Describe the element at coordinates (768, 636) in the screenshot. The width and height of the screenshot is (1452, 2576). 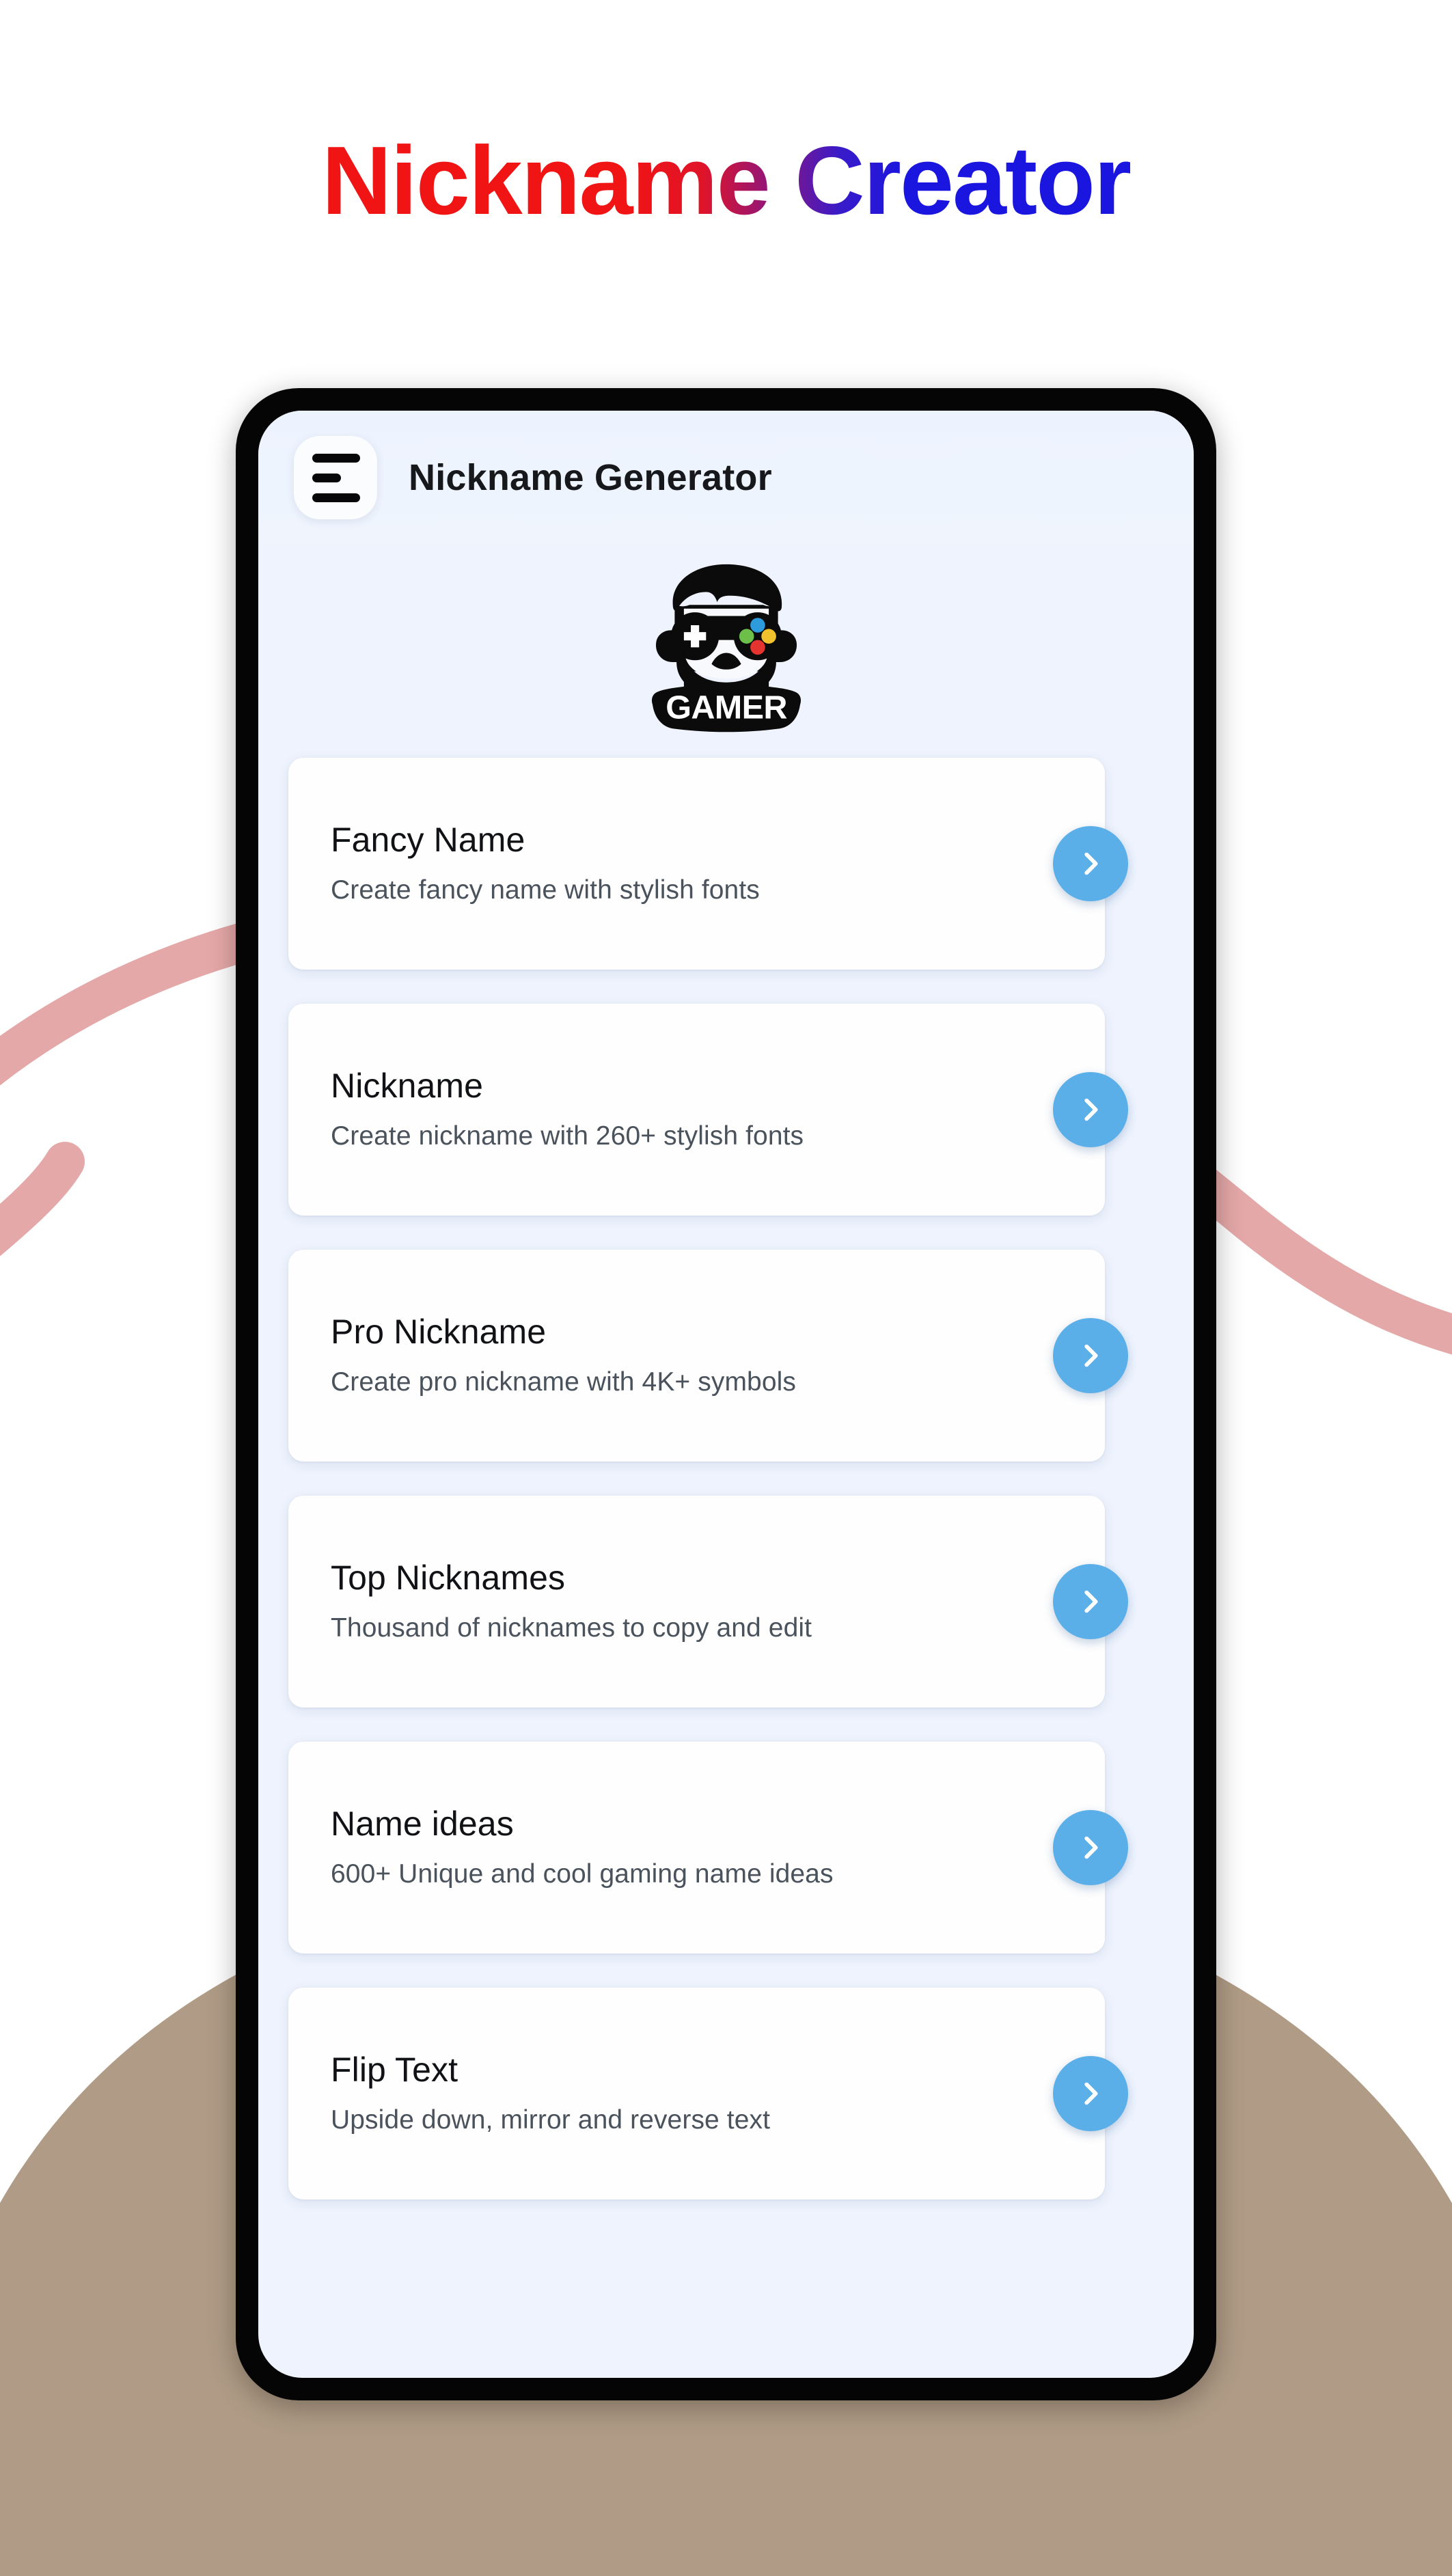
I see `logo-button-yellow` at that location.